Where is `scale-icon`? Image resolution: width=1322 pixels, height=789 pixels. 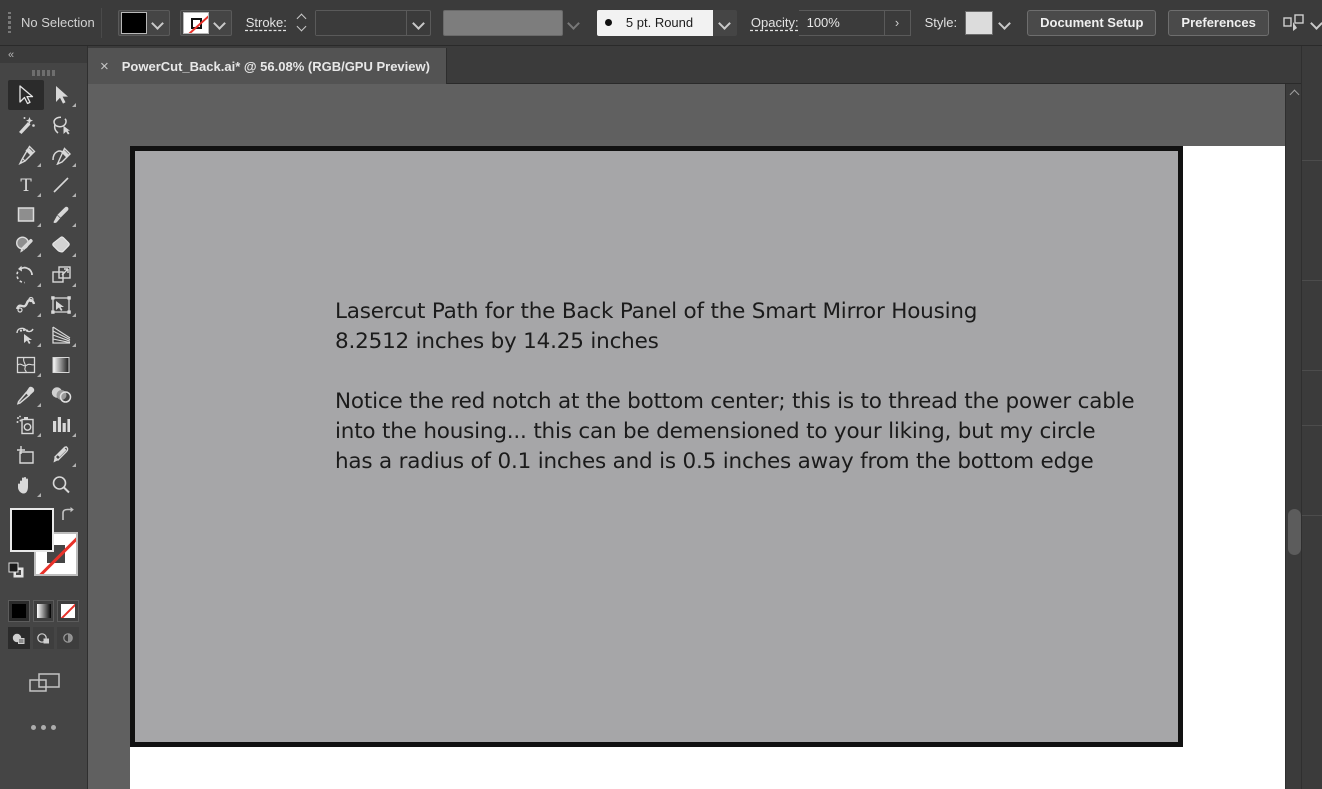
scale-icon is located at coordinates (61, 274).